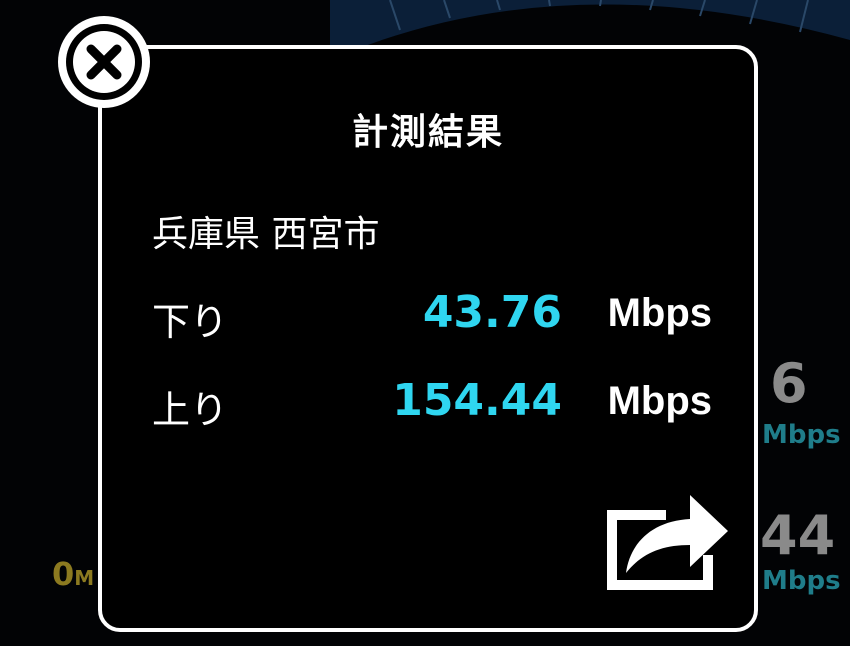  What do you see at coordinates (801, 435) in the screenshot?
I see `bg-download-unit: Mbps` at bounding box center [801, 435].